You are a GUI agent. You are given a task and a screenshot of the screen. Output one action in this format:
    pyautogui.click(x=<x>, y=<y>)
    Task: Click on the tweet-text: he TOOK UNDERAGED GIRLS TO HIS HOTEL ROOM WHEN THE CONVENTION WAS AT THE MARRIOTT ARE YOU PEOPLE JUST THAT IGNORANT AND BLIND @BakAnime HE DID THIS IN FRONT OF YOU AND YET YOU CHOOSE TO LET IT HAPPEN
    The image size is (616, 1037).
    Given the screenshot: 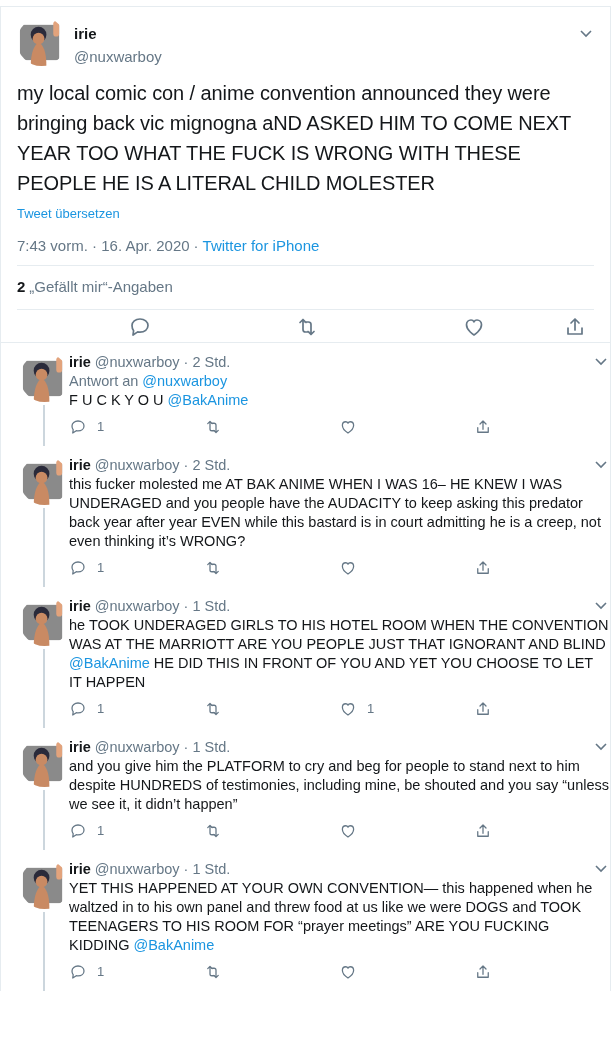 What is the action you would take?
    pyautogui.click(x=339, y=653)
    